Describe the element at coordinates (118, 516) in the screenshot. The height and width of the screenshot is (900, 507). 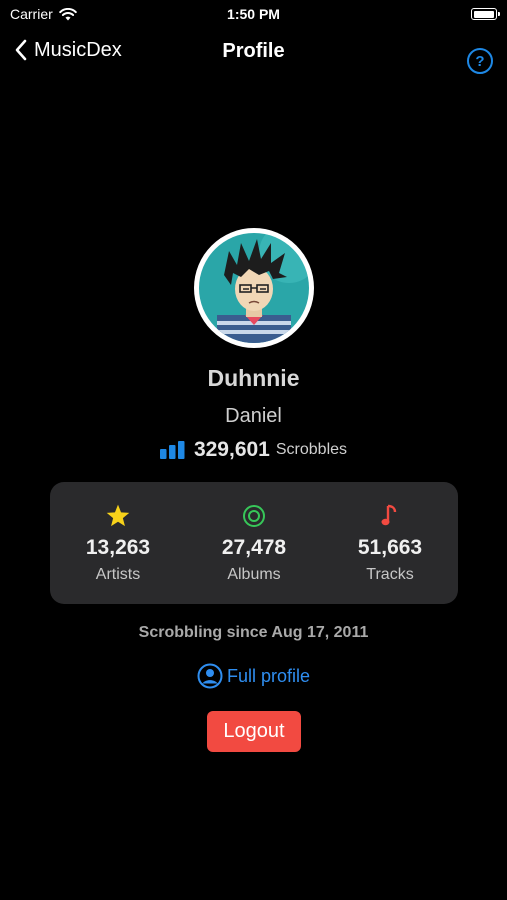
I see `star-icon` at that location.